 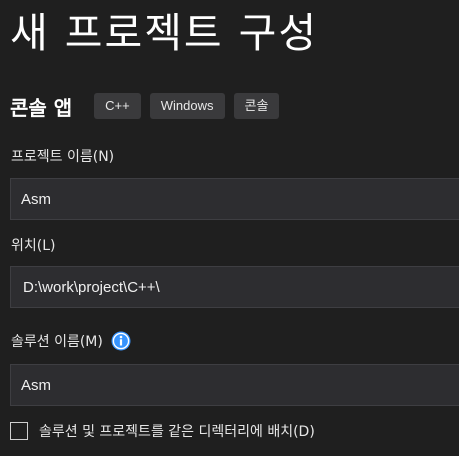 I want to click on same-directory-label: 솔루션 및 프로젝트를 같은 디렉터리에 배치(D), so click(x=177, y=431).